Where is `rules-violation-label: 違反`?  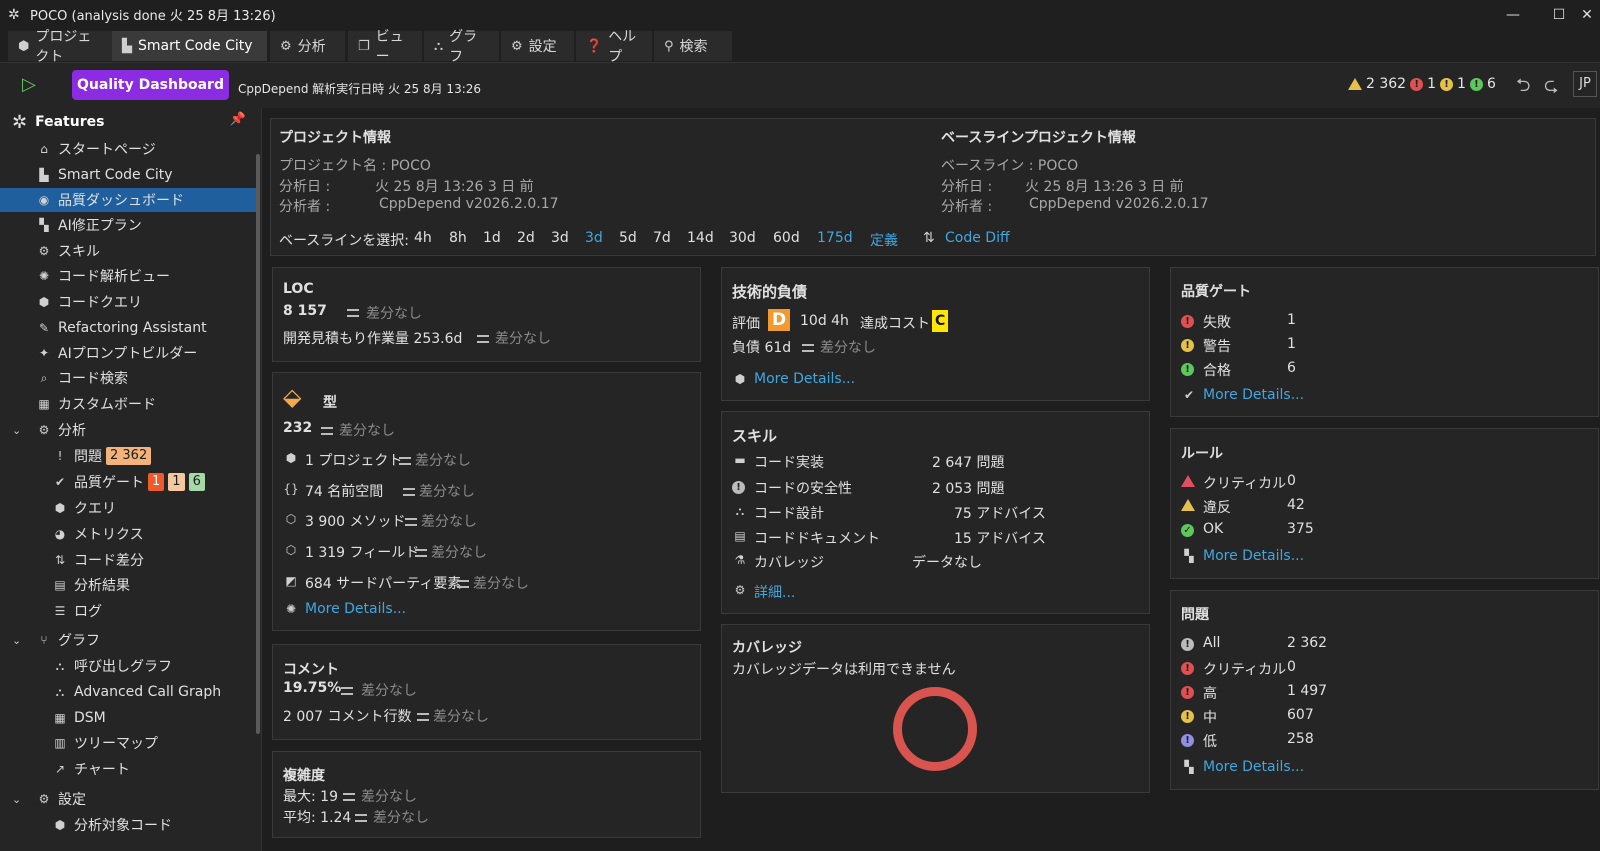 rules-violation-label: 違反 is located at coordinates (1217, 508).